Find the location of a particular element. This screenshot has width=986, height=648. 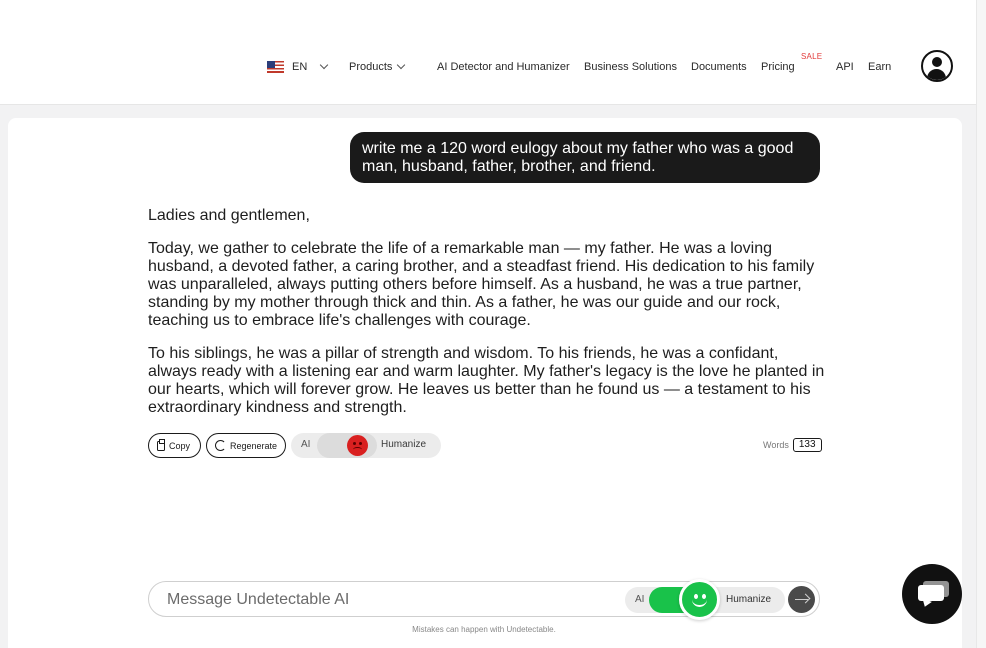

language-selector: EN is located at coordinates (298, 67).